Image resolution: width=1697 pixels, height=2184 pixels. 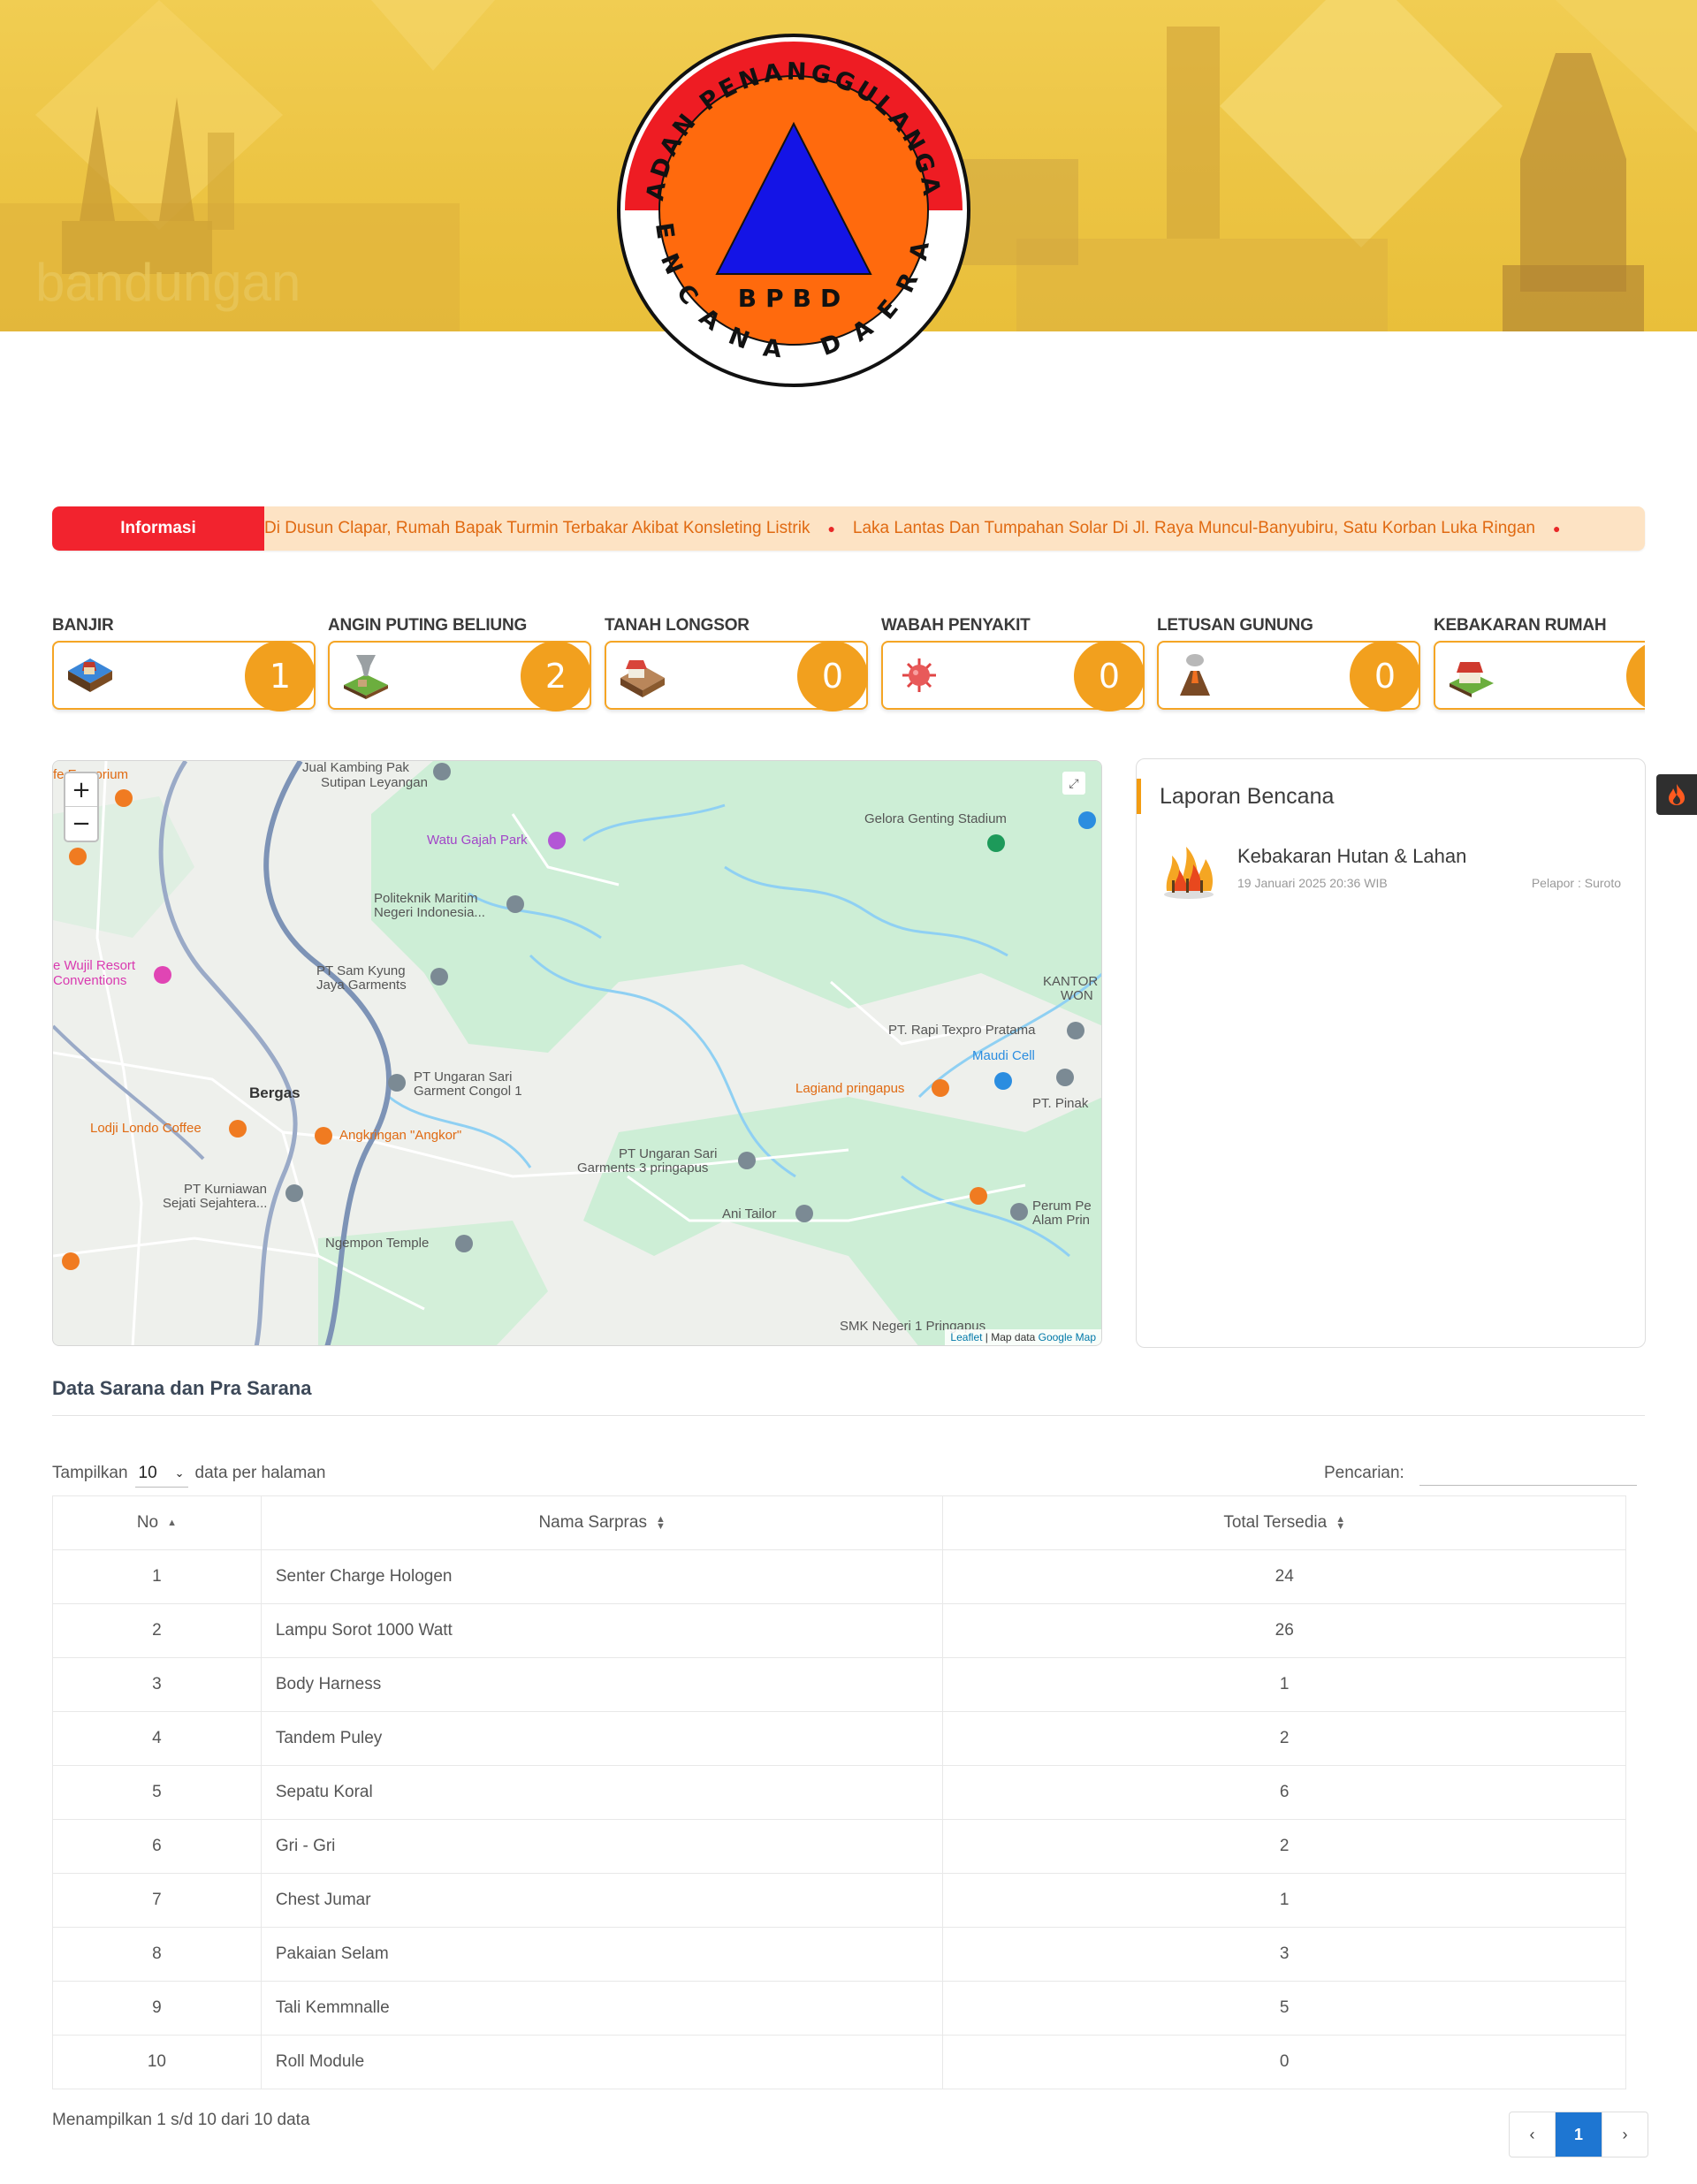 What do you see at coordinates (1521, 625) in the screenshot?
I see `card-title: KEBAKARAN RUMAH` at bounding box center [1521, 625].